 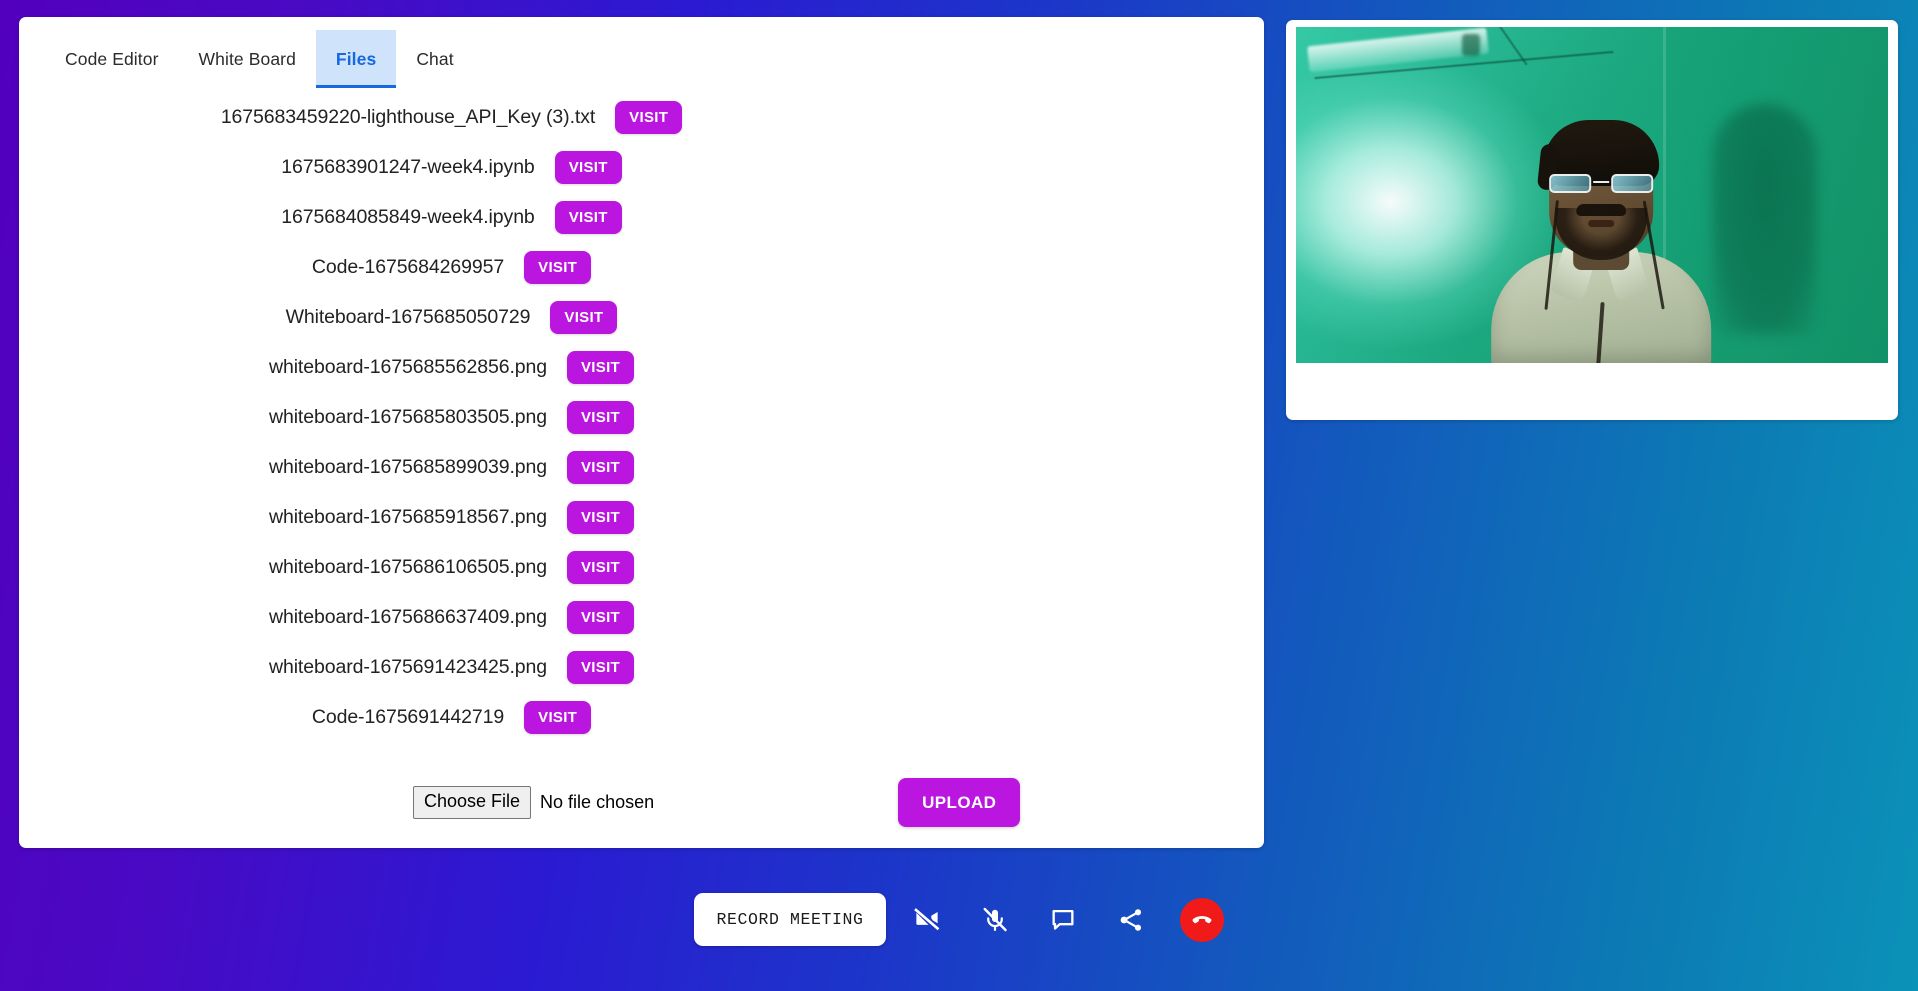 I want to click on upload-row: Choose File No file chosen UPLOAD, so click(x=641, y=802).